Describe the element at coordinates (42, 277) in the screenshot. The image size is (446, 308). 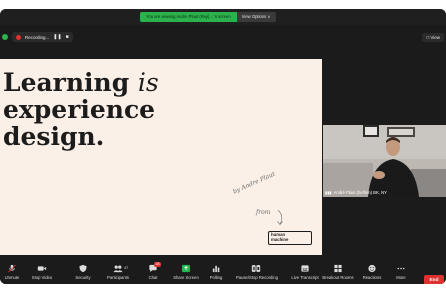
I see `toolbar-label: Stop Video` at that location.